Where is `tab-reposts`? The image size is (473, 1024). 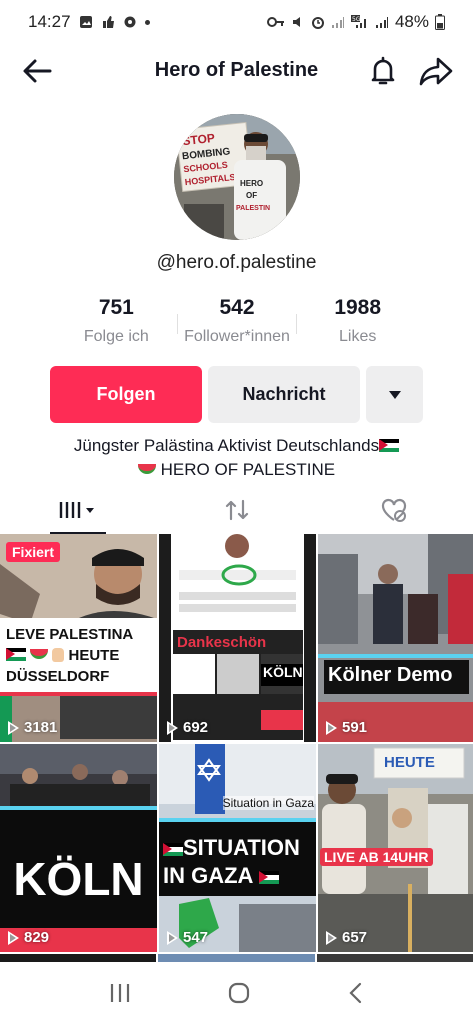
tab-reposts is located at coordinates (237, 510).